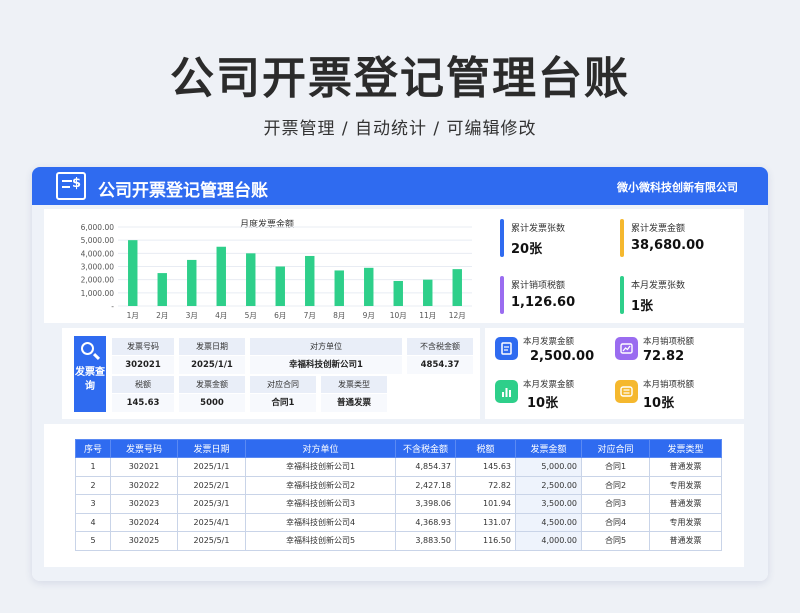  What do you see at coordinates (485, 485) in the screenshot?
I see `table-cell: 72.82` at bounding box center [485, 485].